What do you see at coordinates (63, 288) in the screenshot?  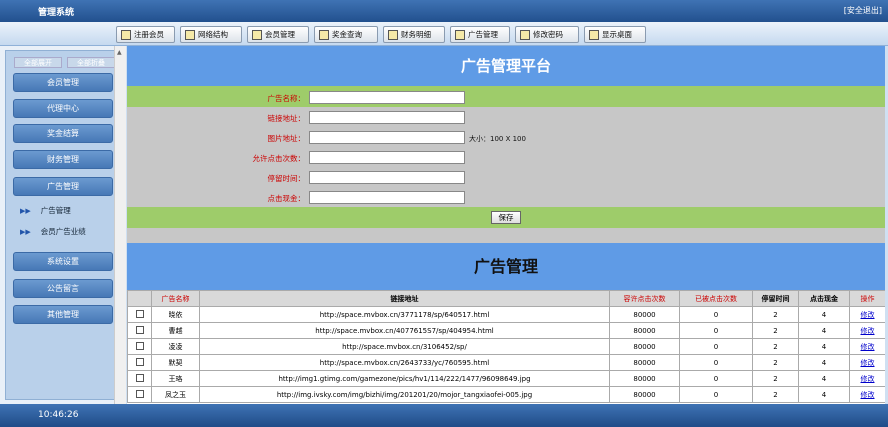 I see `sidebar-item-notice: 公告留言` at bounding box center [63, 288].